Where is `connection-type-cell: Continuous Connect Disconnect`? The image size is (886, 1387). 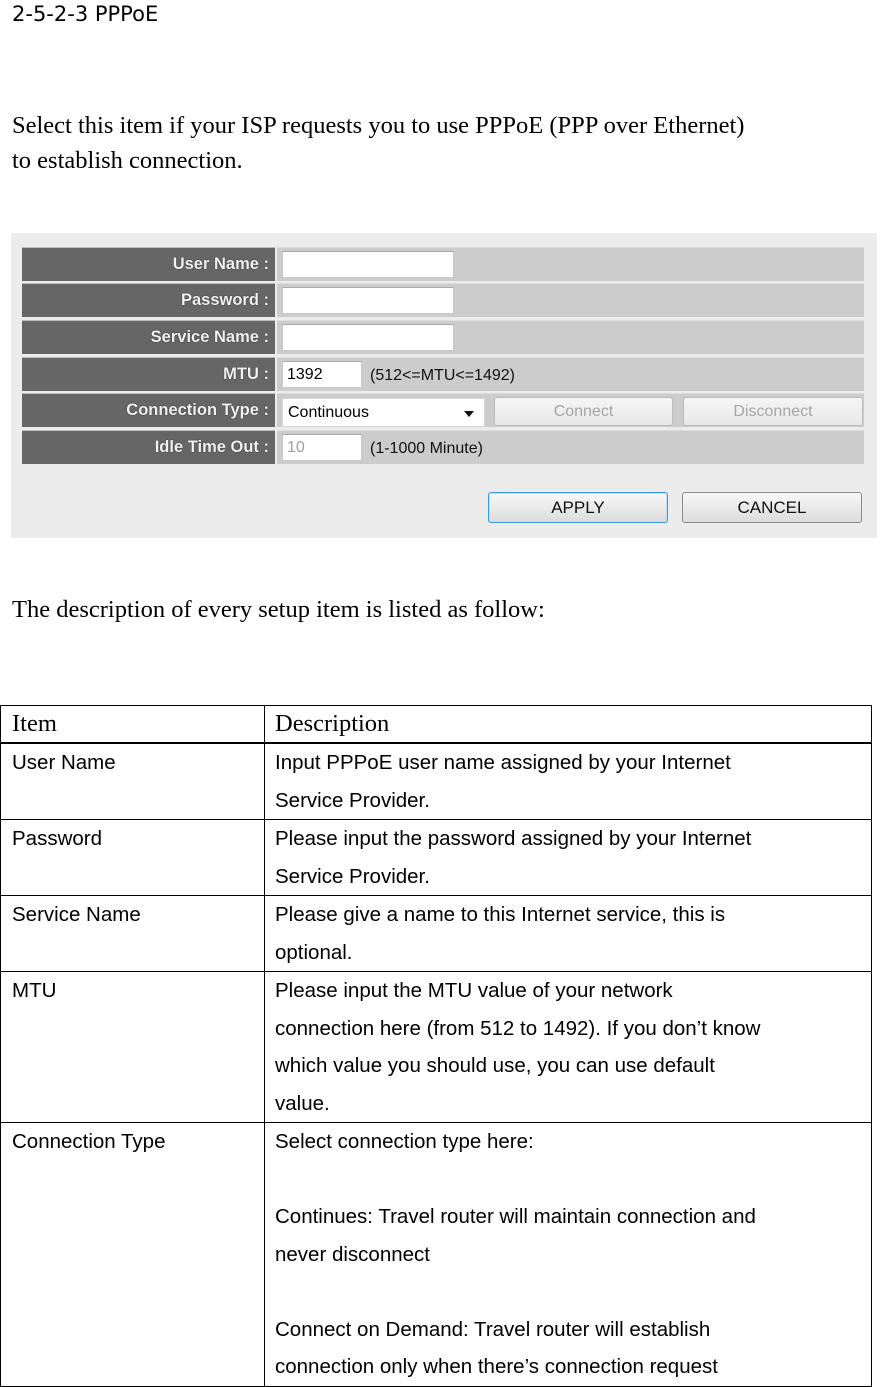
connection-type-cell: Continuous Connect Disconnect is located at coordinates (570, 410).